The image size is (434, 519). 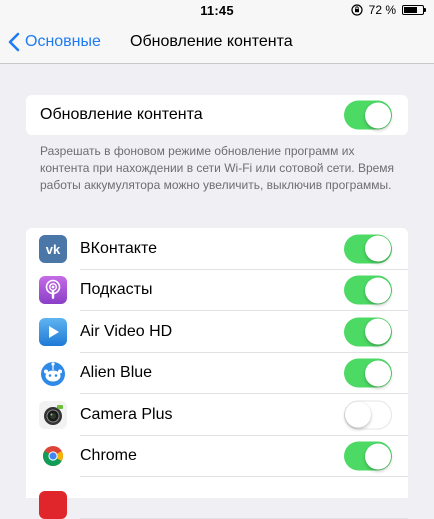 What do you see at coordinates (53, 504) in the screenshot?
I see `app-icon-partial` at bounding box center [53, 504].